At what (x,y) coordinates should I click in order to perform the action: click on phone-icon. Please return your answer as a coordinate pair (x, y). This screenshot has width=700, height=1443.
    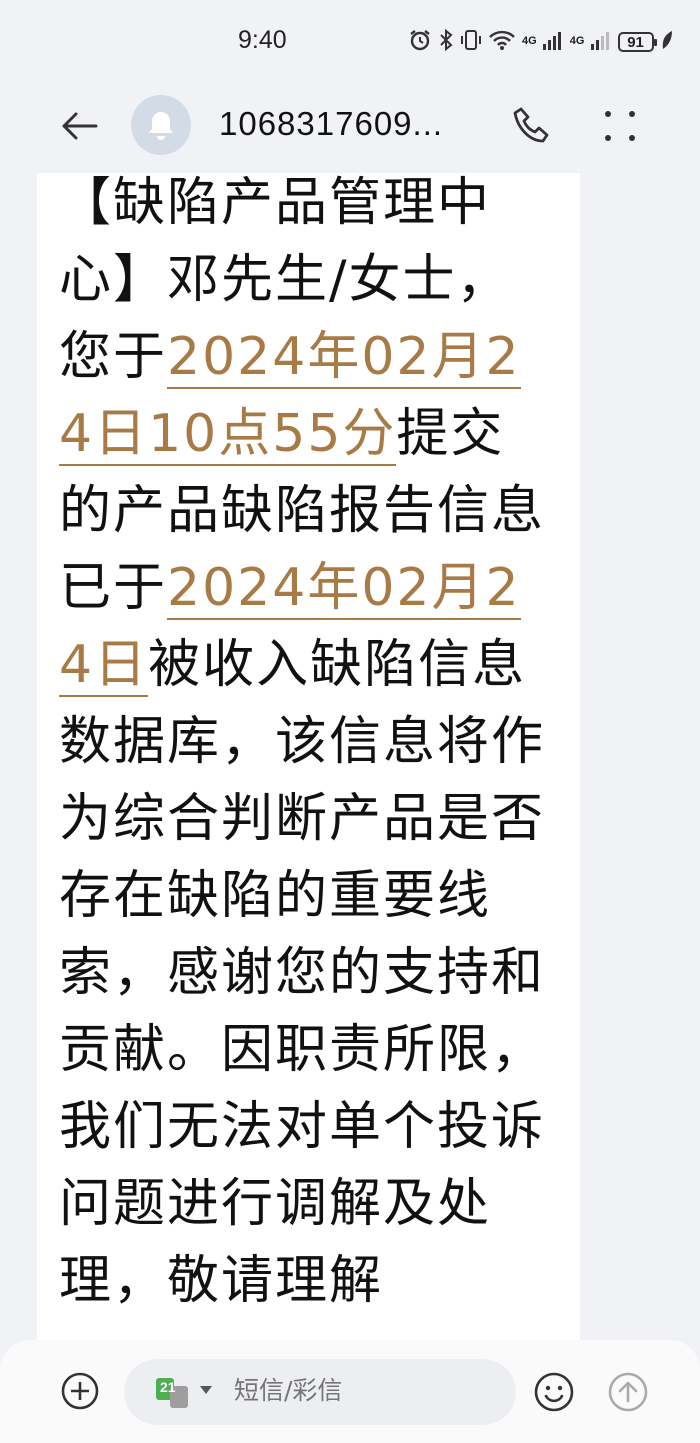
    Looking at the image, I should click on (531, 125).